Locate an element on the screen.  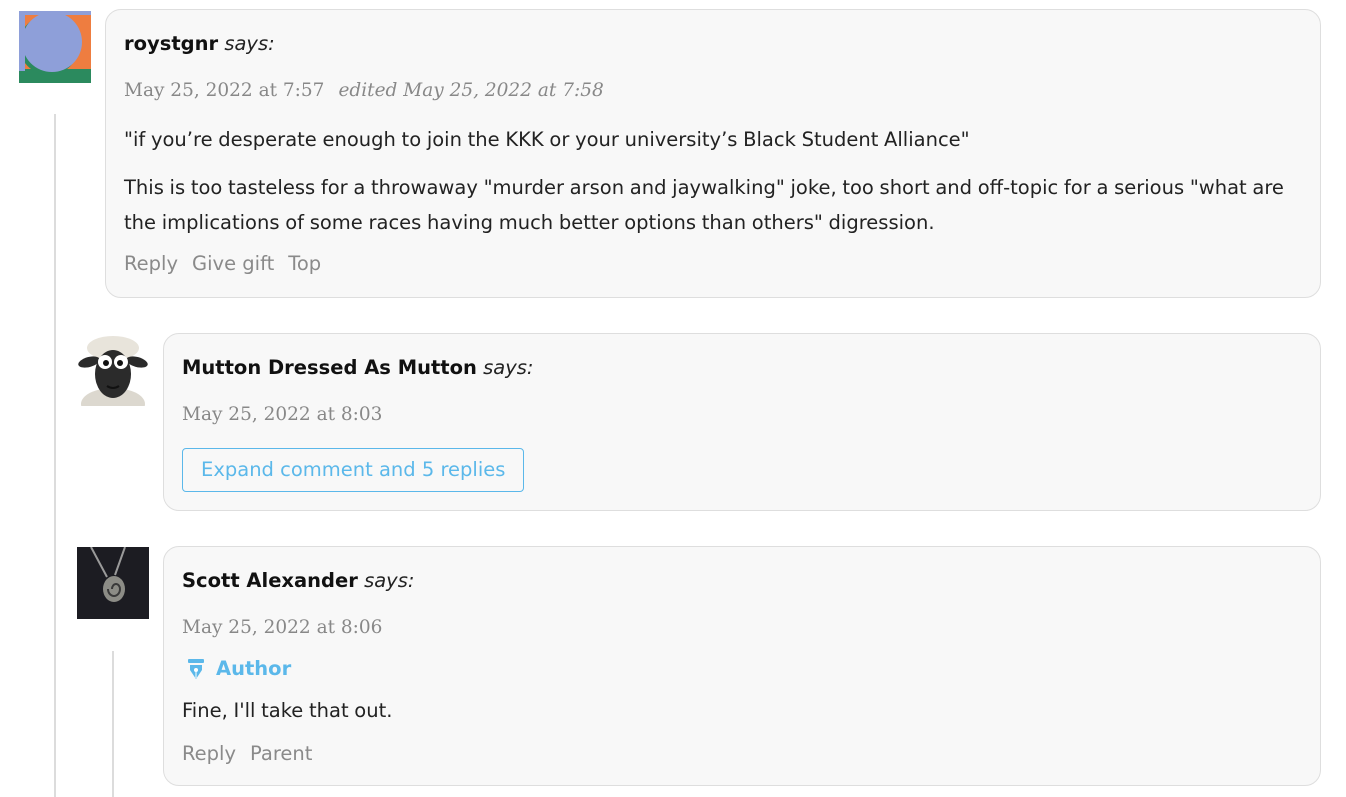
comment-date: May 25, 2022 at 8:06 is located at coordinates (282, 627).